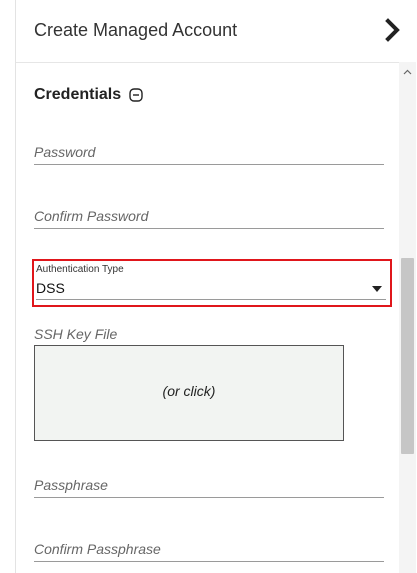  I want to click on confirm-password-field, so click(209, 216).